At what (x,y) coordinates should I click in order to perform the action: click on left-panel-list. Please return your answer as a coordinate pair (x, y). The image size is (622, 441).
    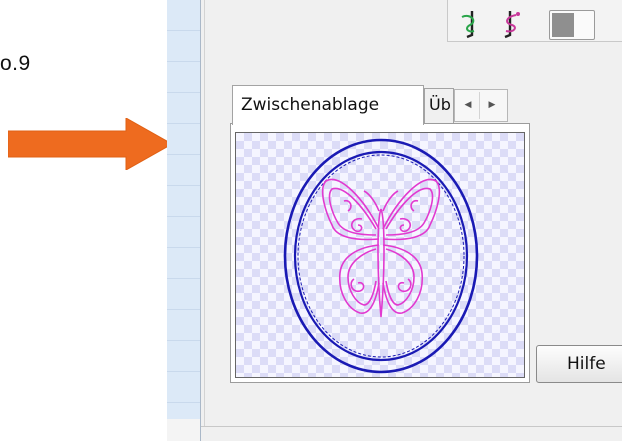
    Looking at the image, I should click on (183, 209).